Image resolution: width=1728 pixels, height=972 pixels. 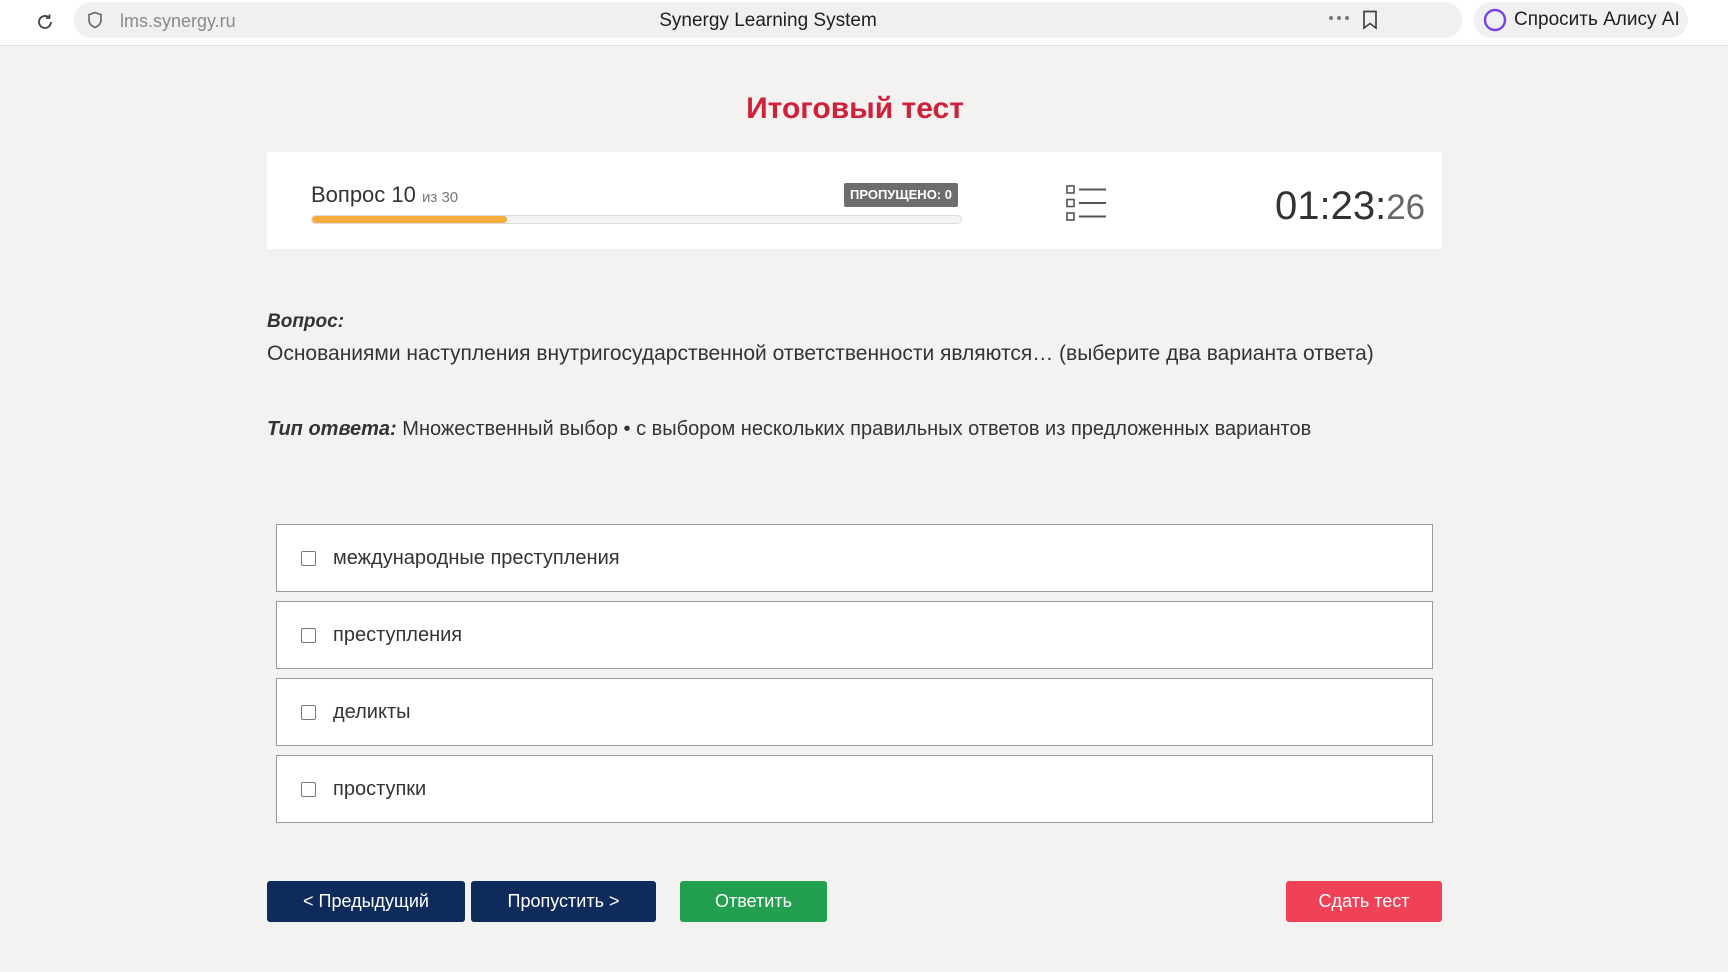 I want to click on option-label: международные преступления, so click(x=476, y=557).